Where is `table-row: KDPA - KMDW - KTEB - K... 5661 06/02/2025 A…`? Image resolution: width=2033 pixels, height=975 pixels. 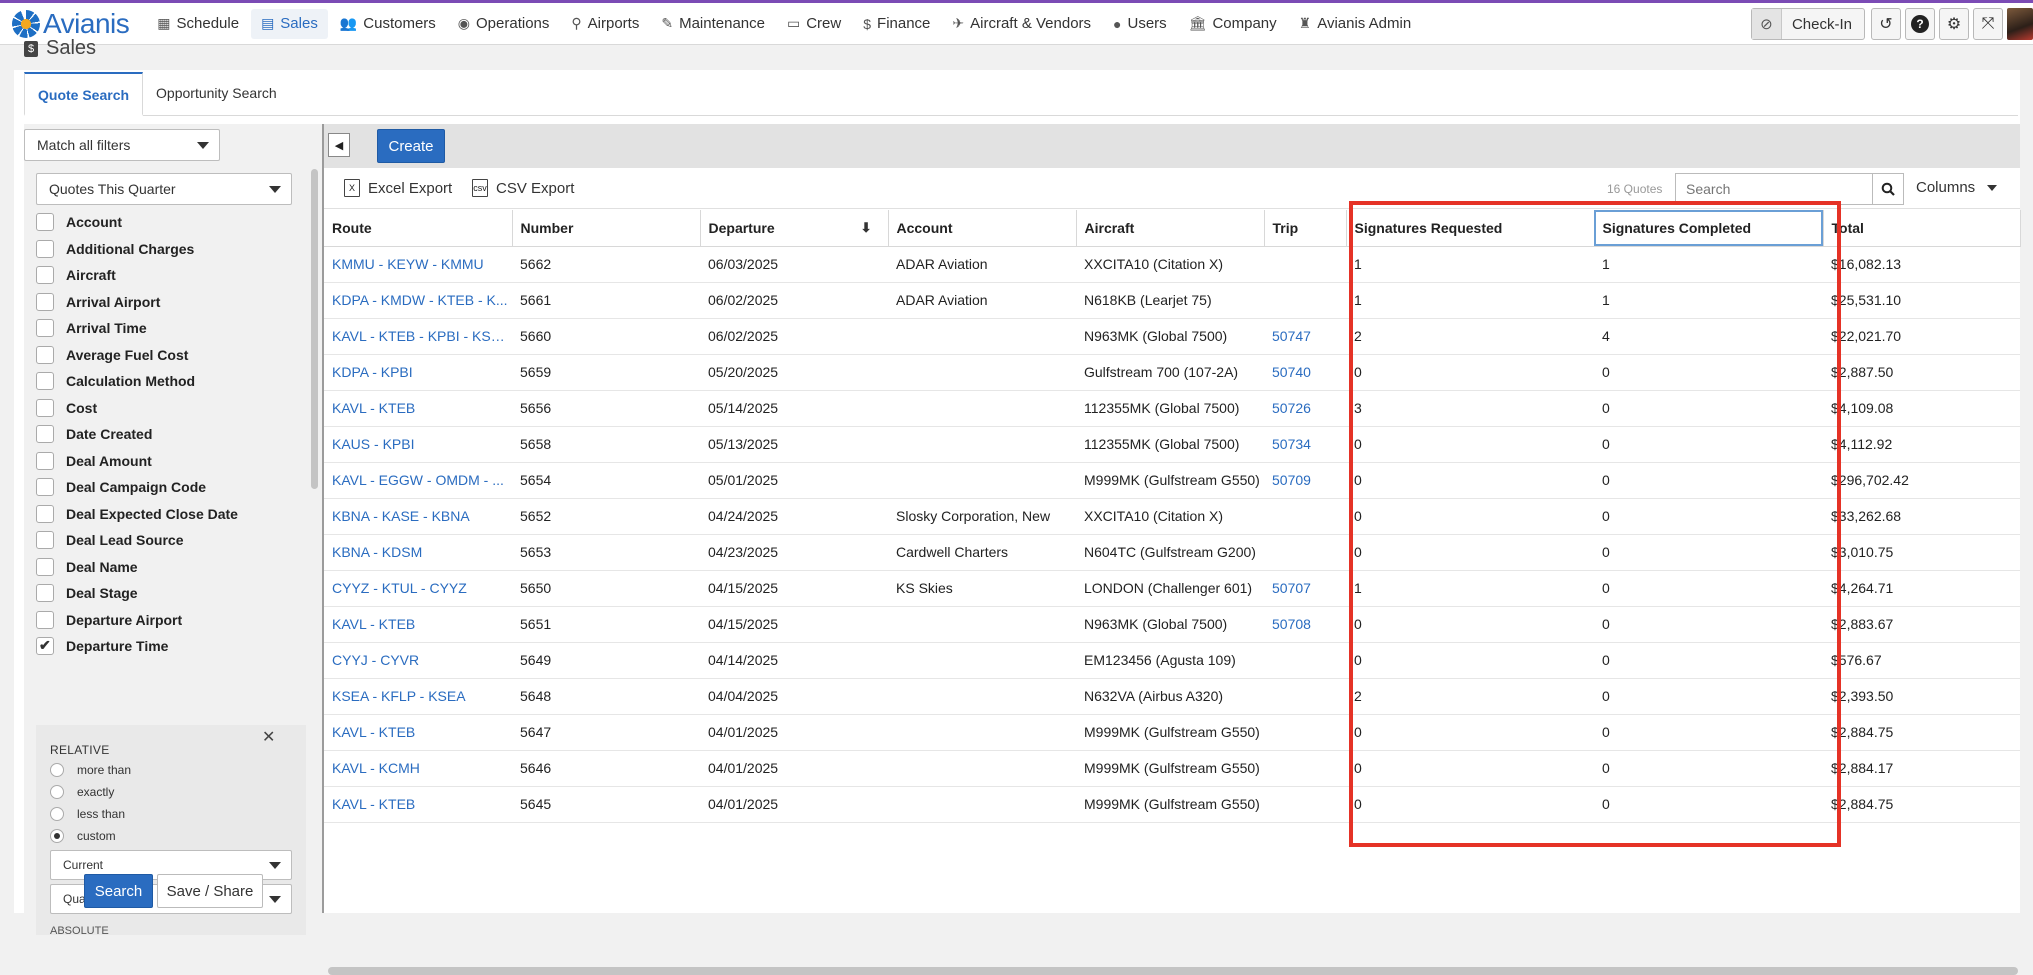 table-row: KDPA - KMDW - KTEB - K... 5661 06/02/2025 A… is located at coordinates (1172, 300).